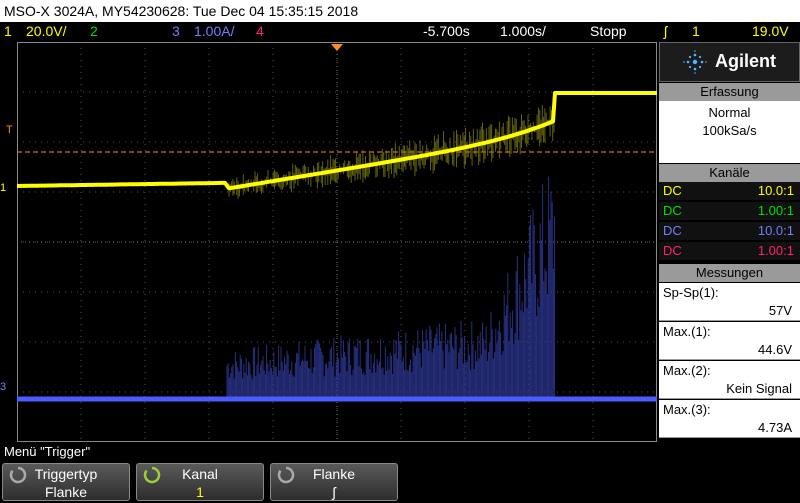 The height and width of the screenshot is (503, 800). Describe the element at coordinates (3, 188) in the screenshot. I see `ch1-ground-marker: 1` at that location.